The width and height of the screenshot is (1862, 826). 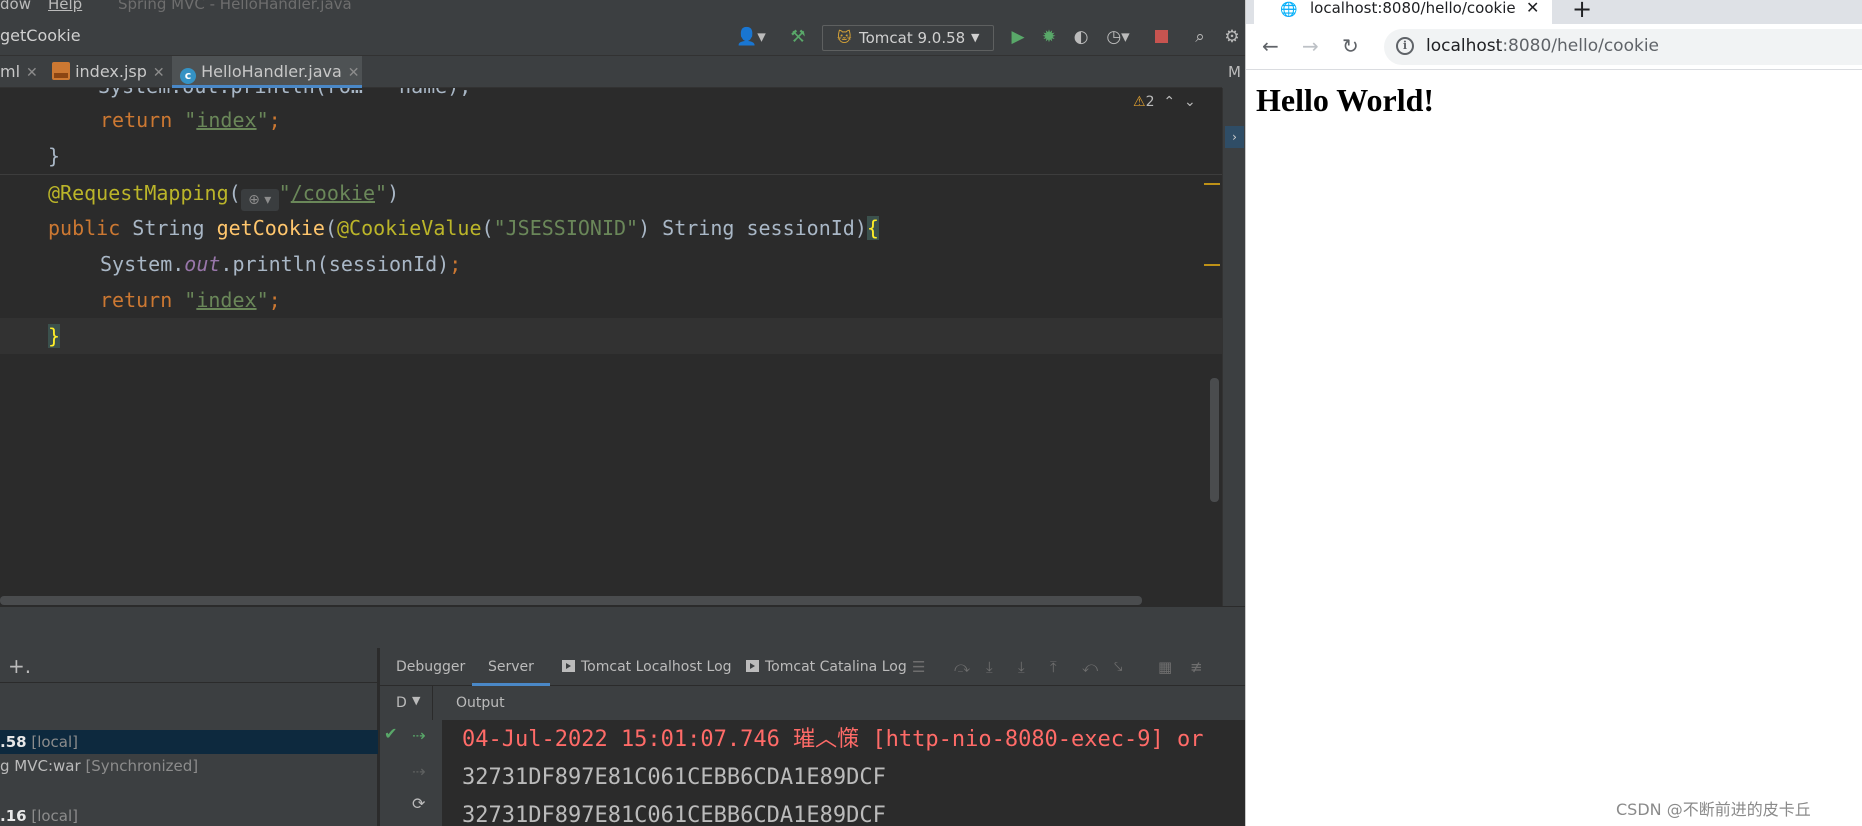 What do you see at coordinates (751, 37) in the screenshot?
I see `user-icon: 👤▾` at bounding box center [751, 37].